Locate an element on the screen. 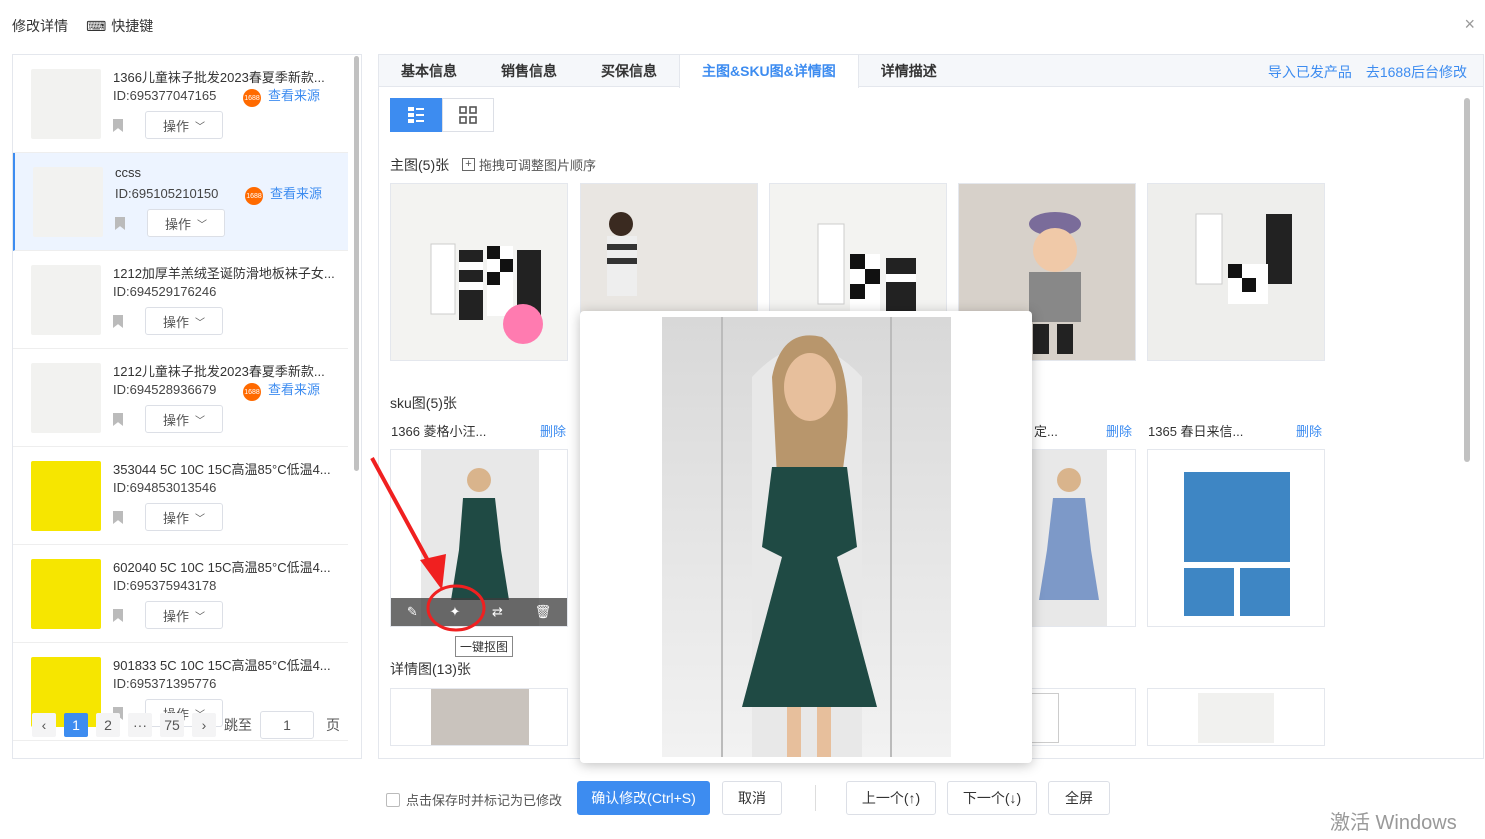  product-title: ccss is located at coordinates (128, 172).